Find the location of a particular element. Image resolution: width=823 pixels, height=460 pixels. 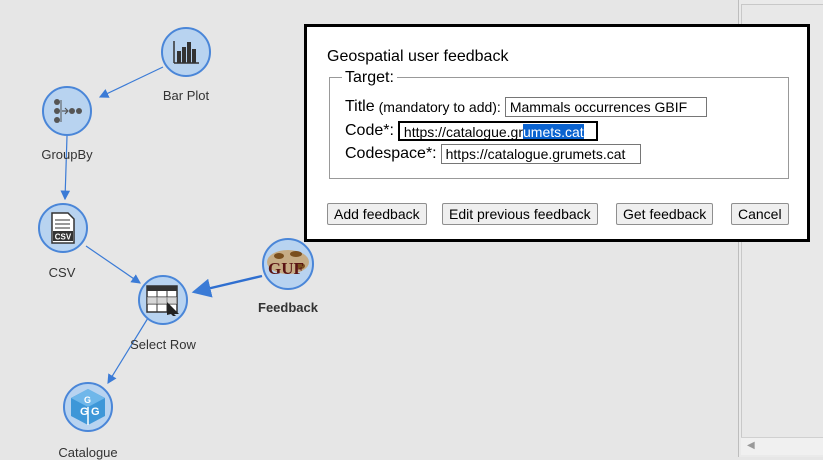

horizontal-scrollbar: ◀ is located at coordinates (782, 446).